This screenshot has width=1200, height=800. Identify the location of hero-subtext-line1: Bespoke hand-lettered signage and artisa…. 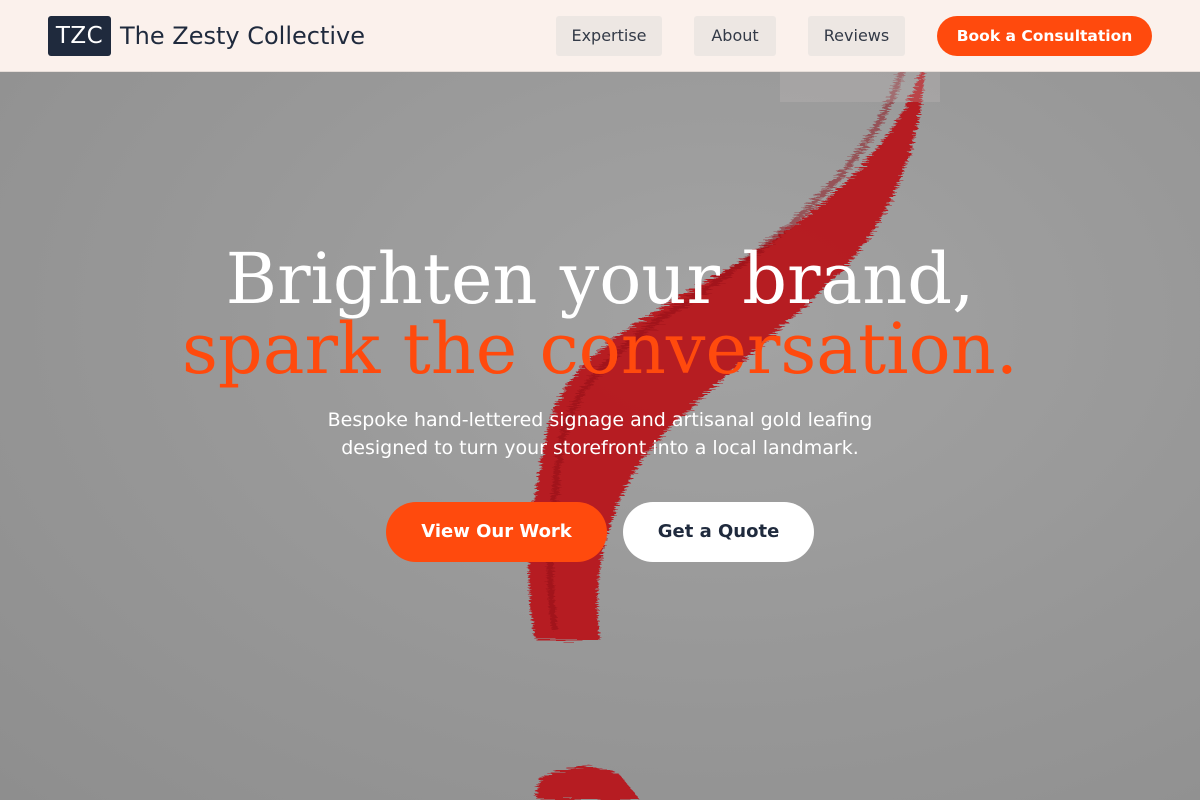
(600, 420).